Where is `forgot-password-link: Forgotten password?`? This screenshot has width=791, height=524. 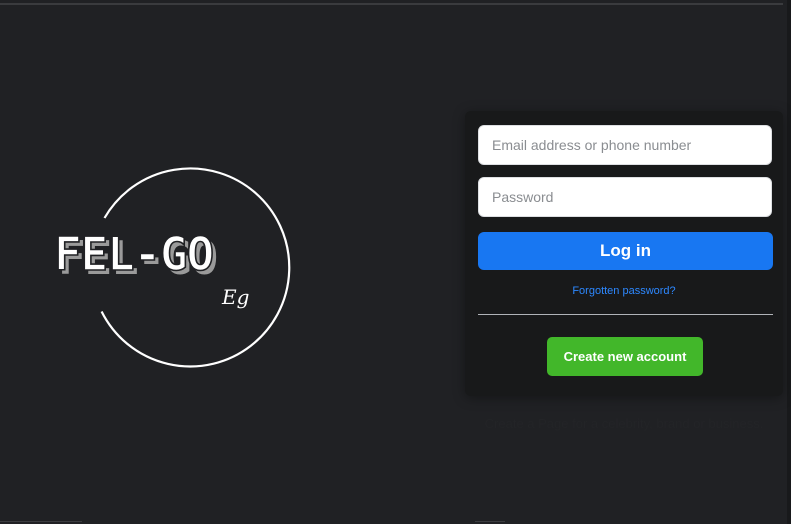
forgot-password-link: Forgotten password? is located at coordinates (624, 291).